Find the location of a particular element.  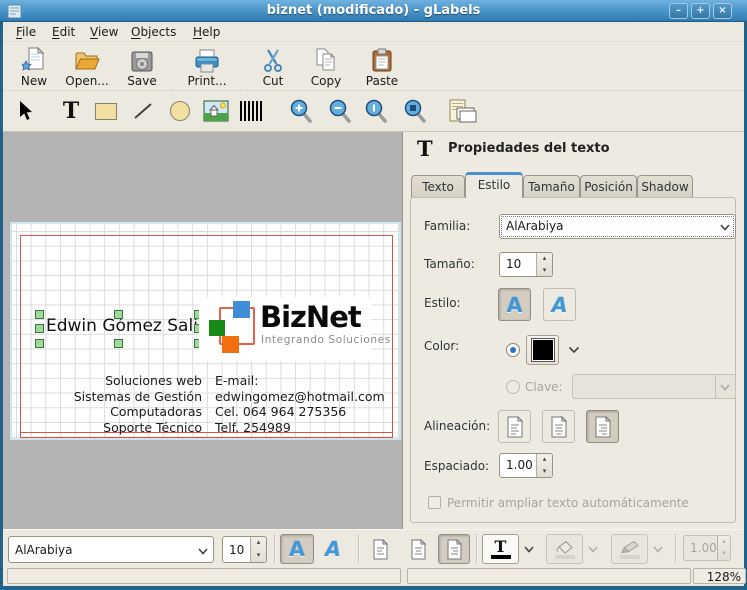

align-right-button is located at coordinates (602, 426).